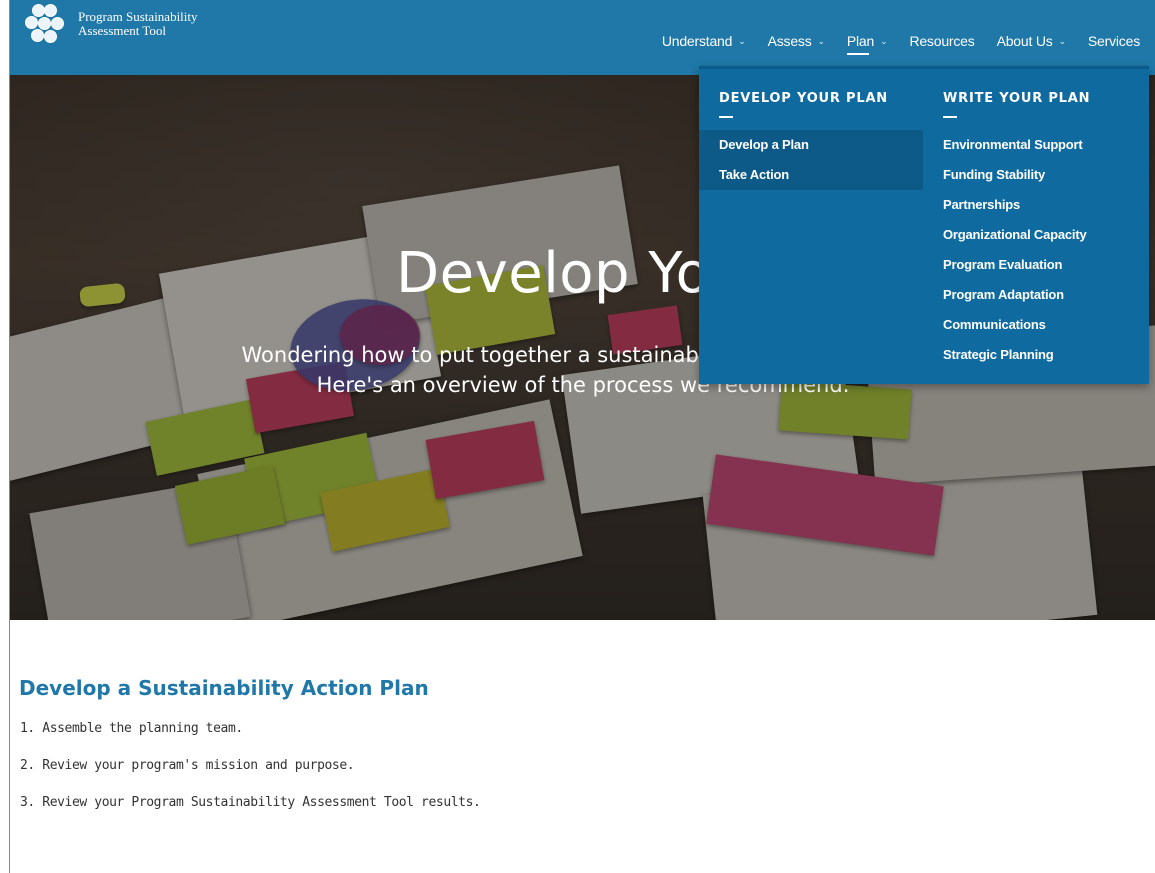 The height and width of the screenshot is (873, 1155). I want to click on section-title: Develop a Sustainability Action Plan, so click(224, 688).